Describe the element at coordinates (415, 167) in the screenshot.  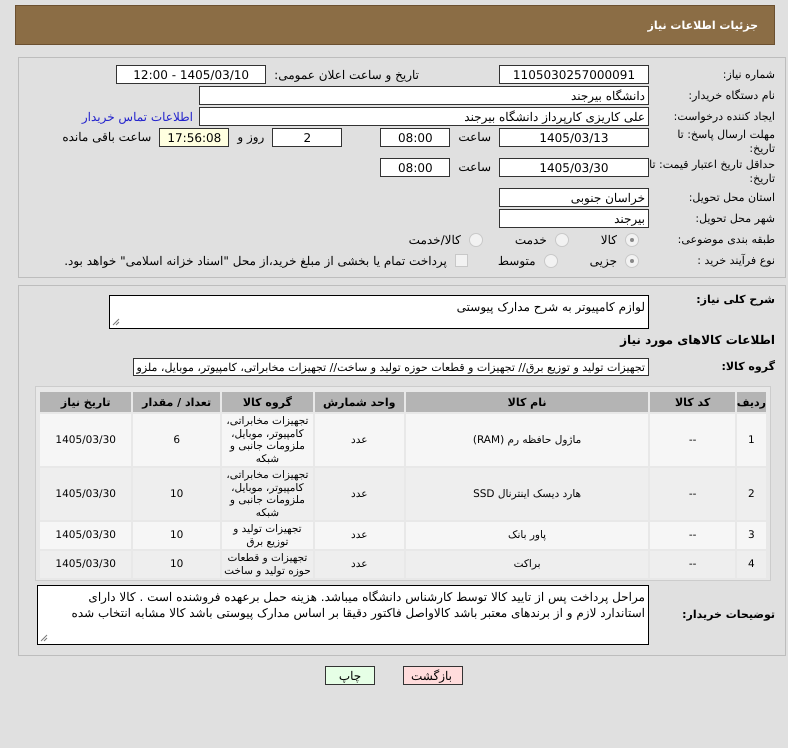
I see `validity-time-field: 08:00` at that location.